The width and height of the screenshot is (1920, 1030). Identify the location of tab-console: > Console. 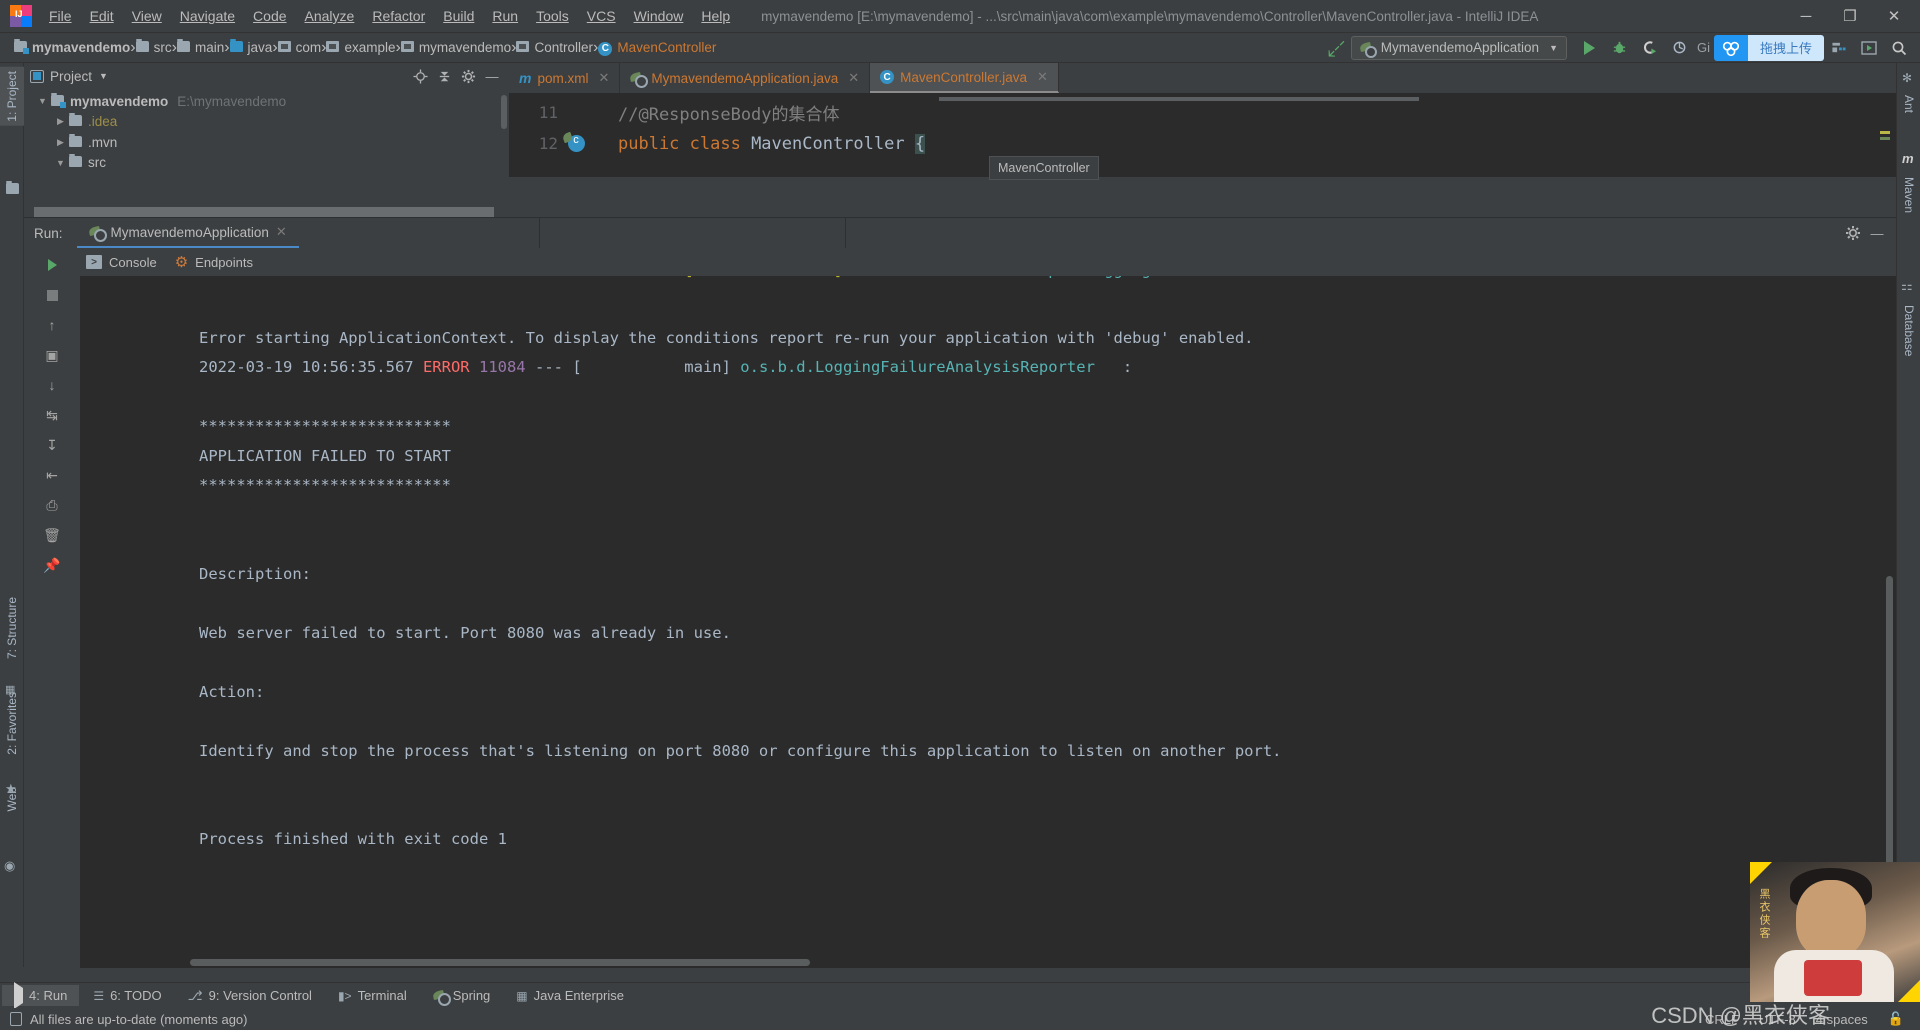
(121, 262).